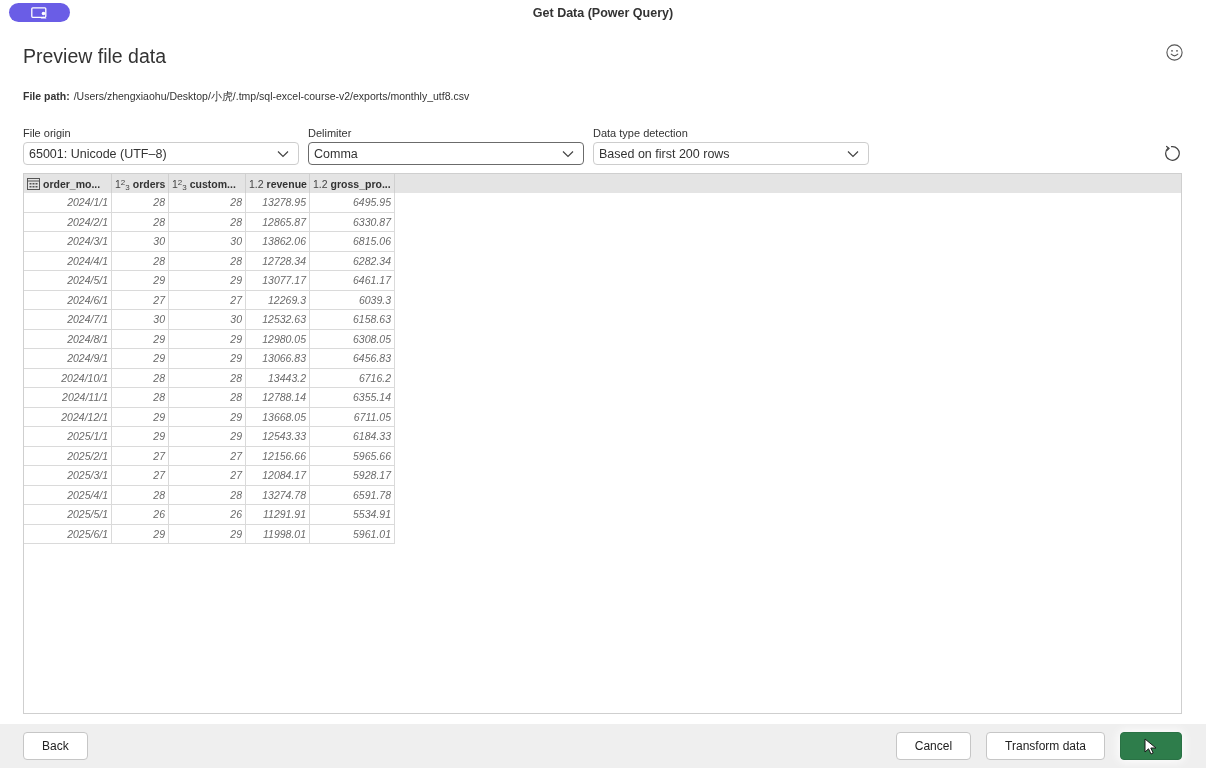 The height and width of the screenshot is (768, 1206). I want to click on table-cell: 12788.14, so click(278, 398).